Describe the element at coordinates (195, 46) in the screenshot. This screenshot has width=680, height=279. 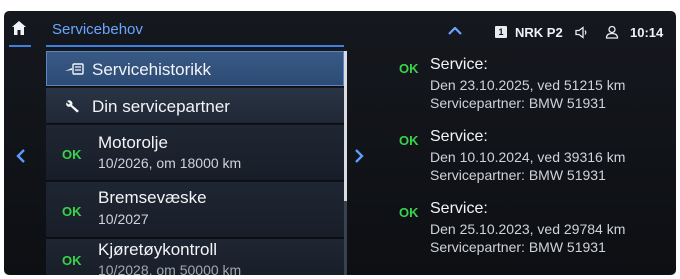
I see `title-underline` at that location.